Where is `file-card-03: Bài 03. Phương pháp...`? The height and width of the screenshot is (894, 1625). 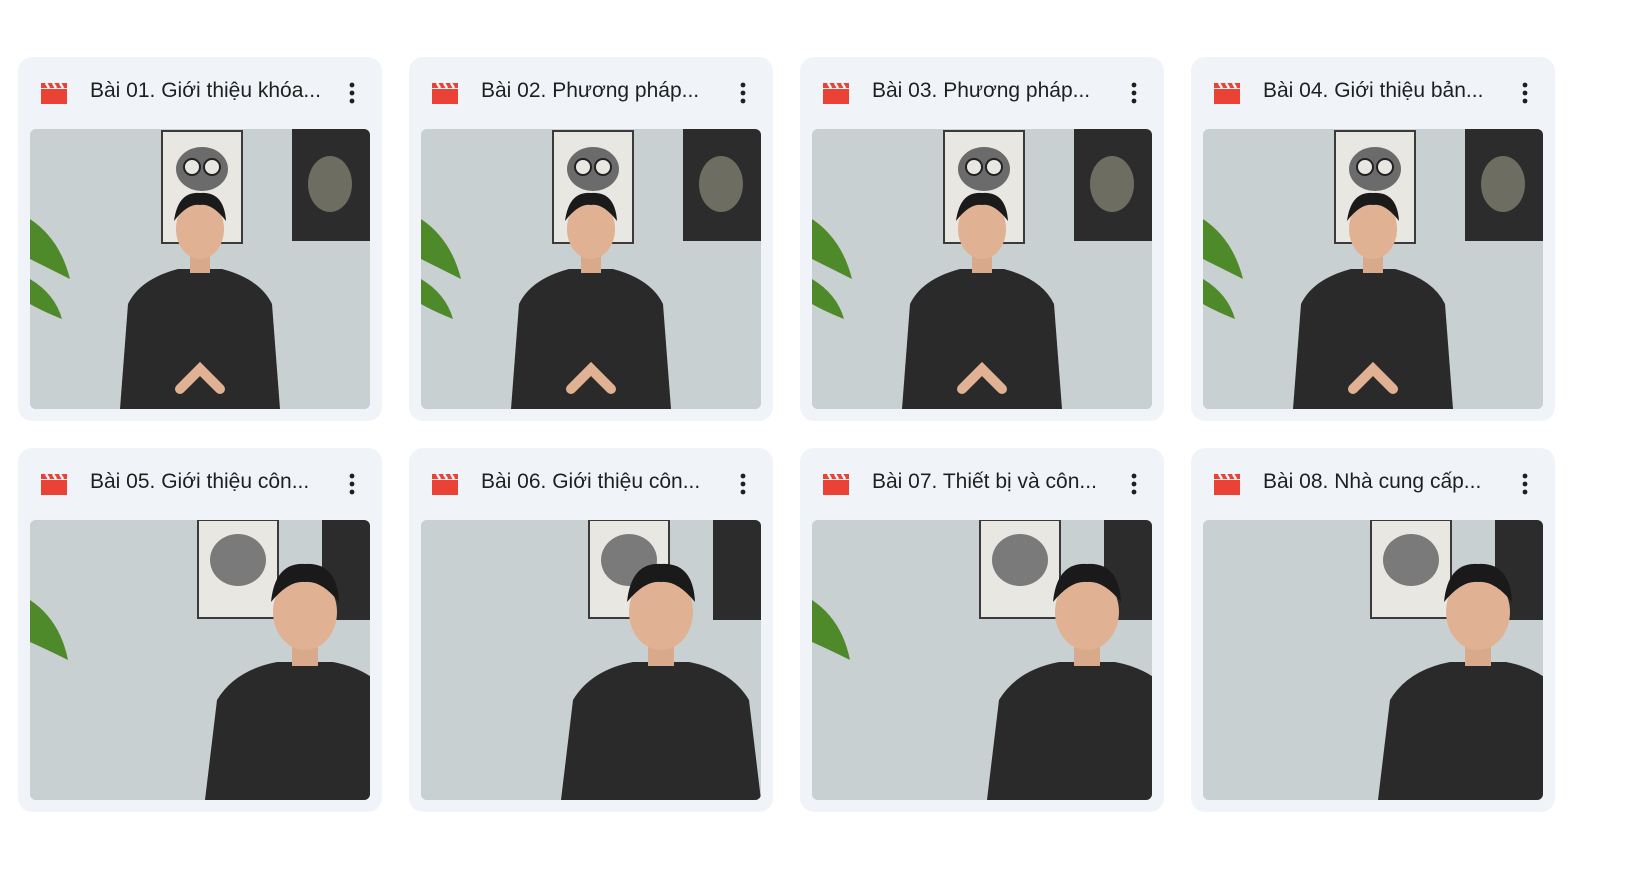 file-card-03: Bài 03. Phương pháp... is located at coordinates (982, 239).